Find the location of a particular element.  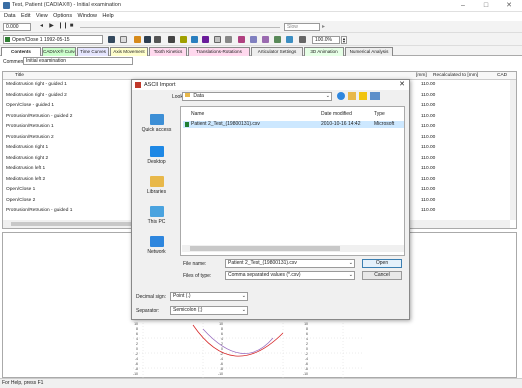

tab-time-curves: Time Curves is located at coordinates (93, 51).